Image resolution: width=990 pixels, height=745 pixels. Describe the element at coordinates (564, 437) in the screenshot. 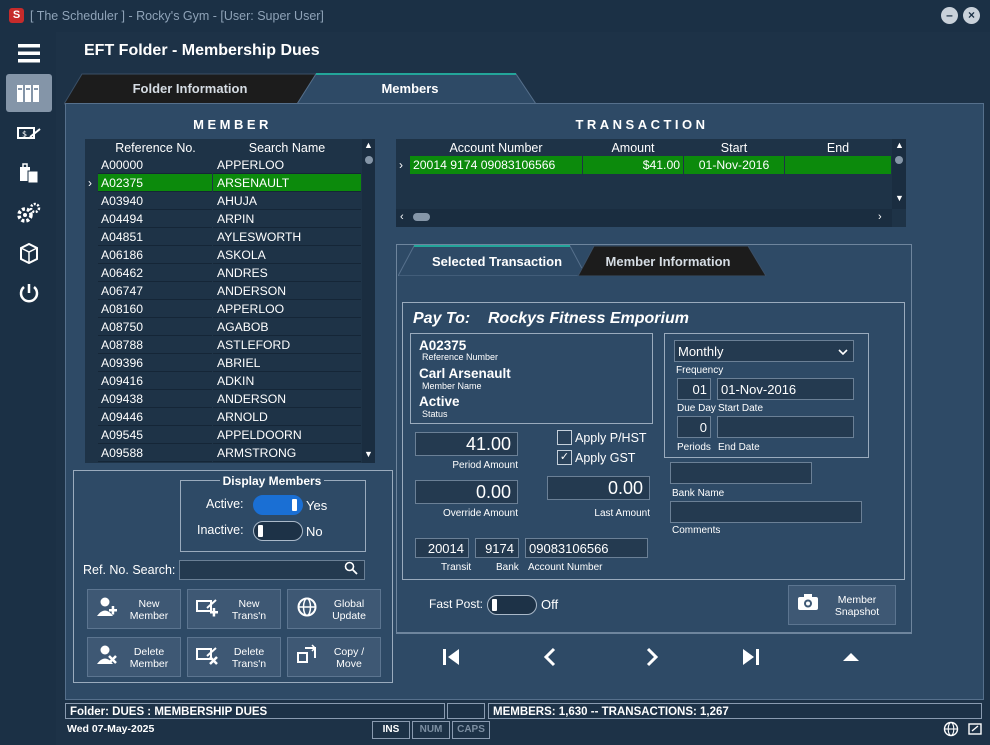

I see `apply-phst-checkbox` at that location.